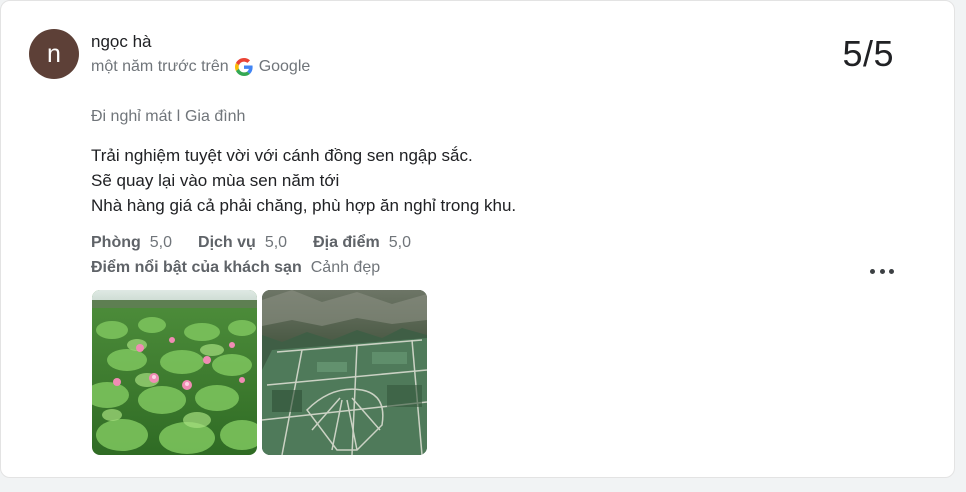 The width and height of the screenshot is (966, 492). What do you see at coordinates (882, 271) in the screenshot?
I see `more-options-icon` at bounding box center [882, 271].